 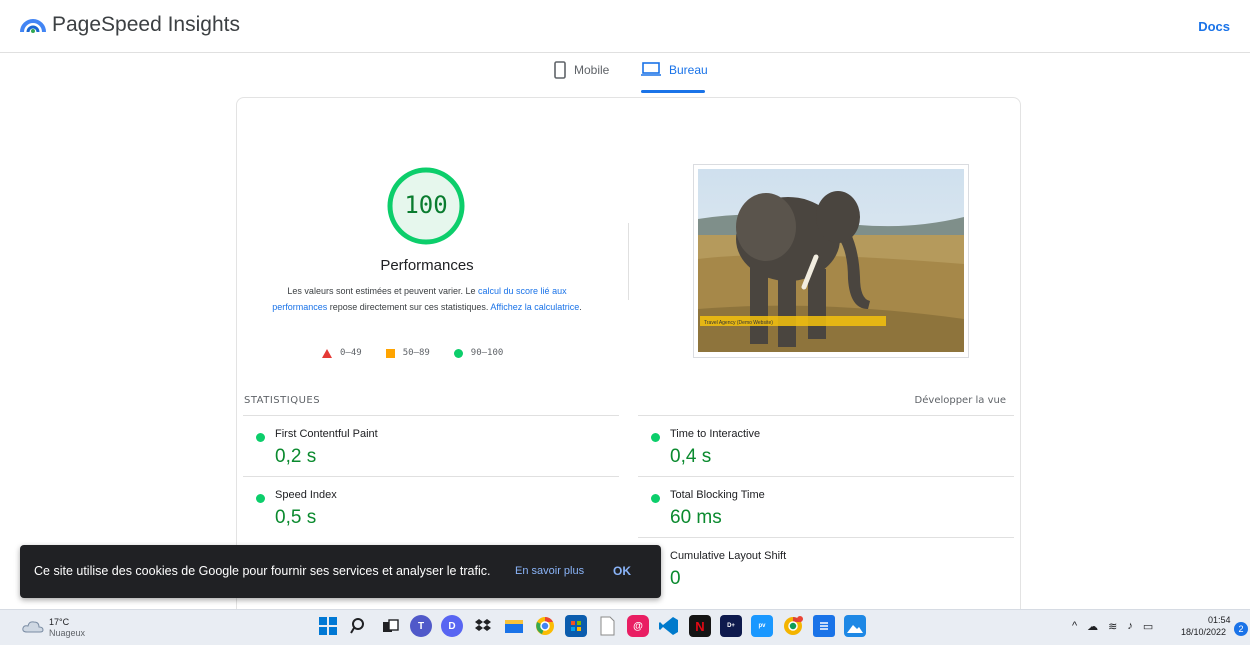 What do you see at coordinates (351, 353) in the screenshot?
I see `legend-fail-range: 0–49` at bounding box center [351, 353].